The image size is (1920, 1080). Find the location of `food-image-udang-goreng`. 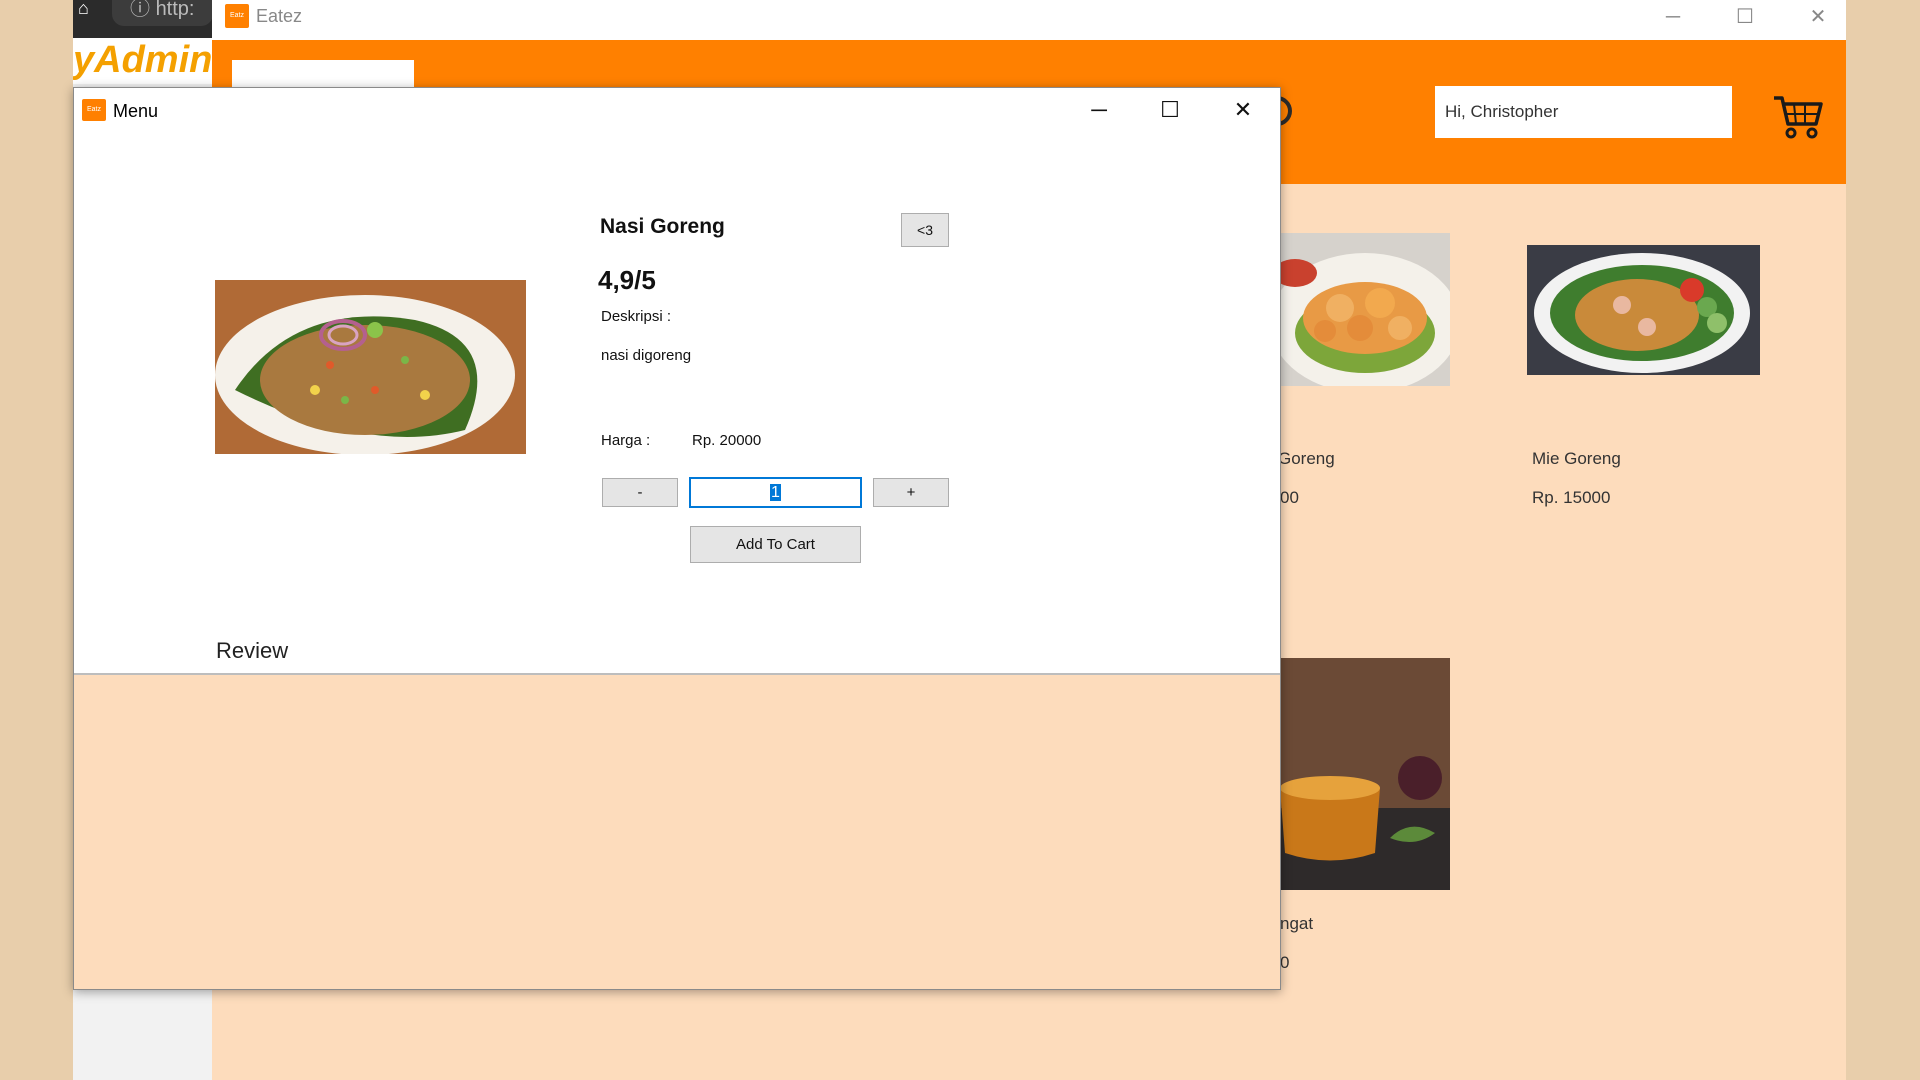

food-image-udang-goreng is located at coordinates (1360, 309).